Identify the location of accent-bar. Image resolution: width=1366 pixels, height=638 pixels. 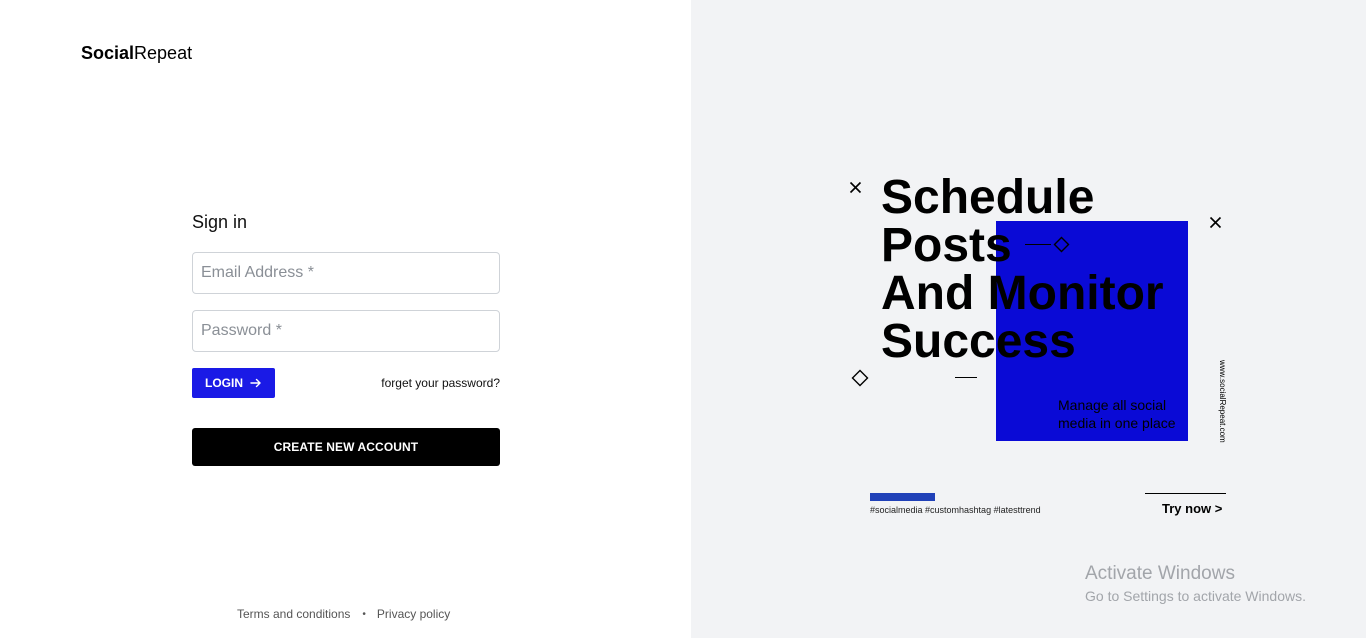
(902, 497).